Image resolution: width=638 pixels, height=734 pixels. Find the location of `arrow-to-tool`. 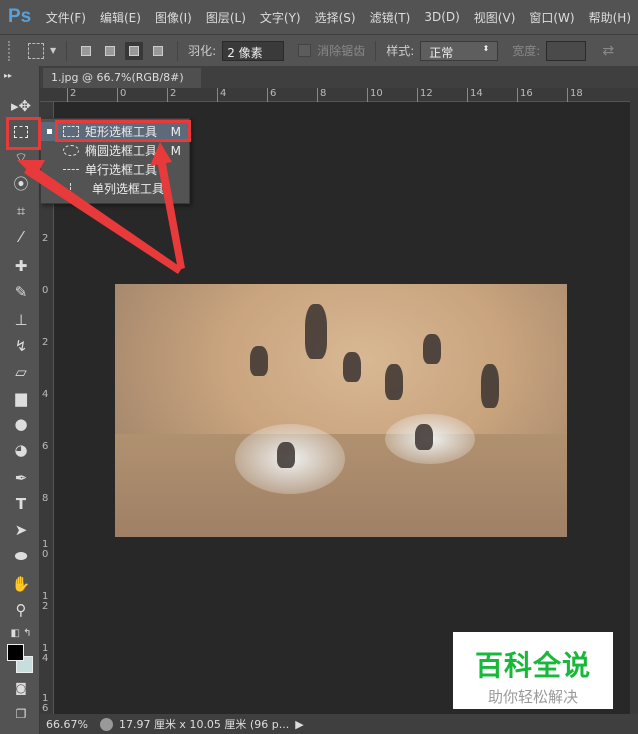

arrow-to-tool is located at coordinates (103, 218).